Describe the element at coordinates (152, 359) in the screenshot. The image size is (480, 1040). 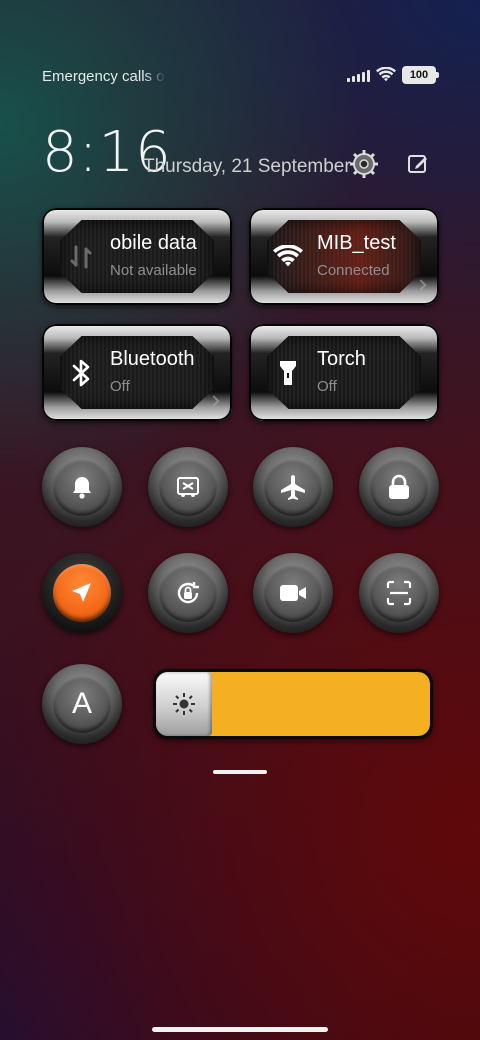
I see `tile-title: Bluetooth` at that location.